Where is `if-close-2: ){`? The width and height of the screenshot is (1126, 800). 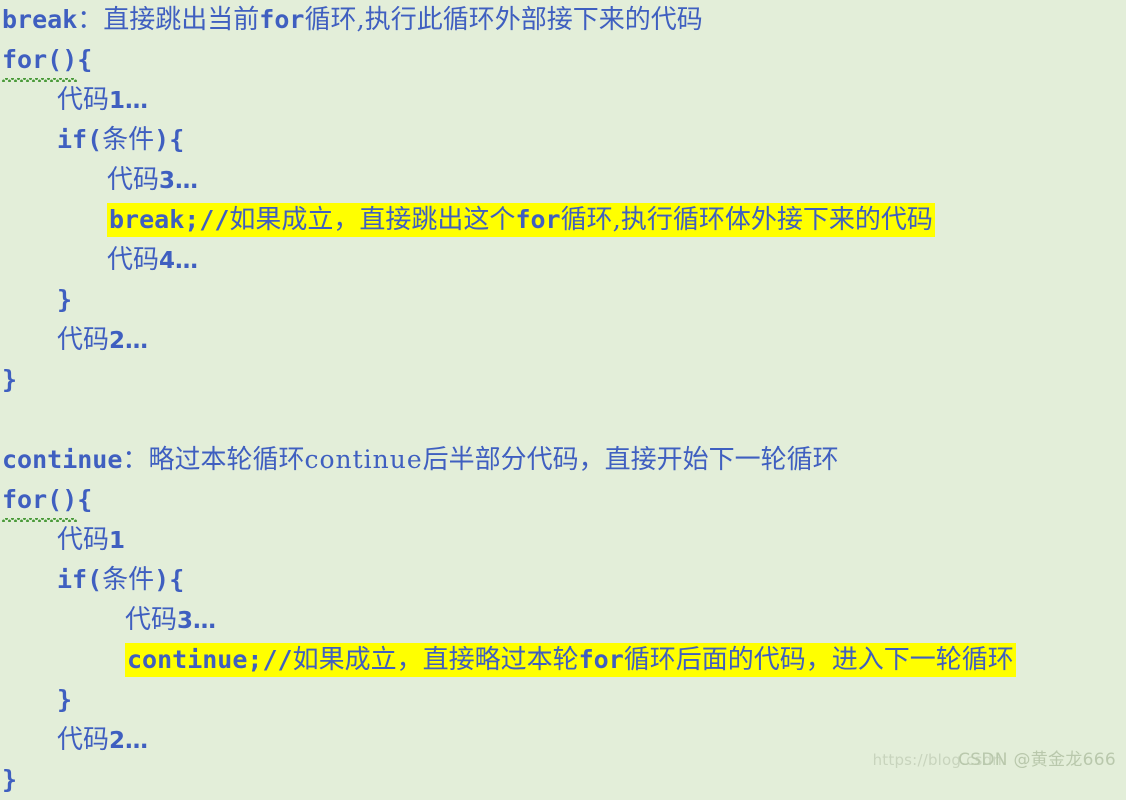 if-close-2: ){ is located at coordinates (169, 579).